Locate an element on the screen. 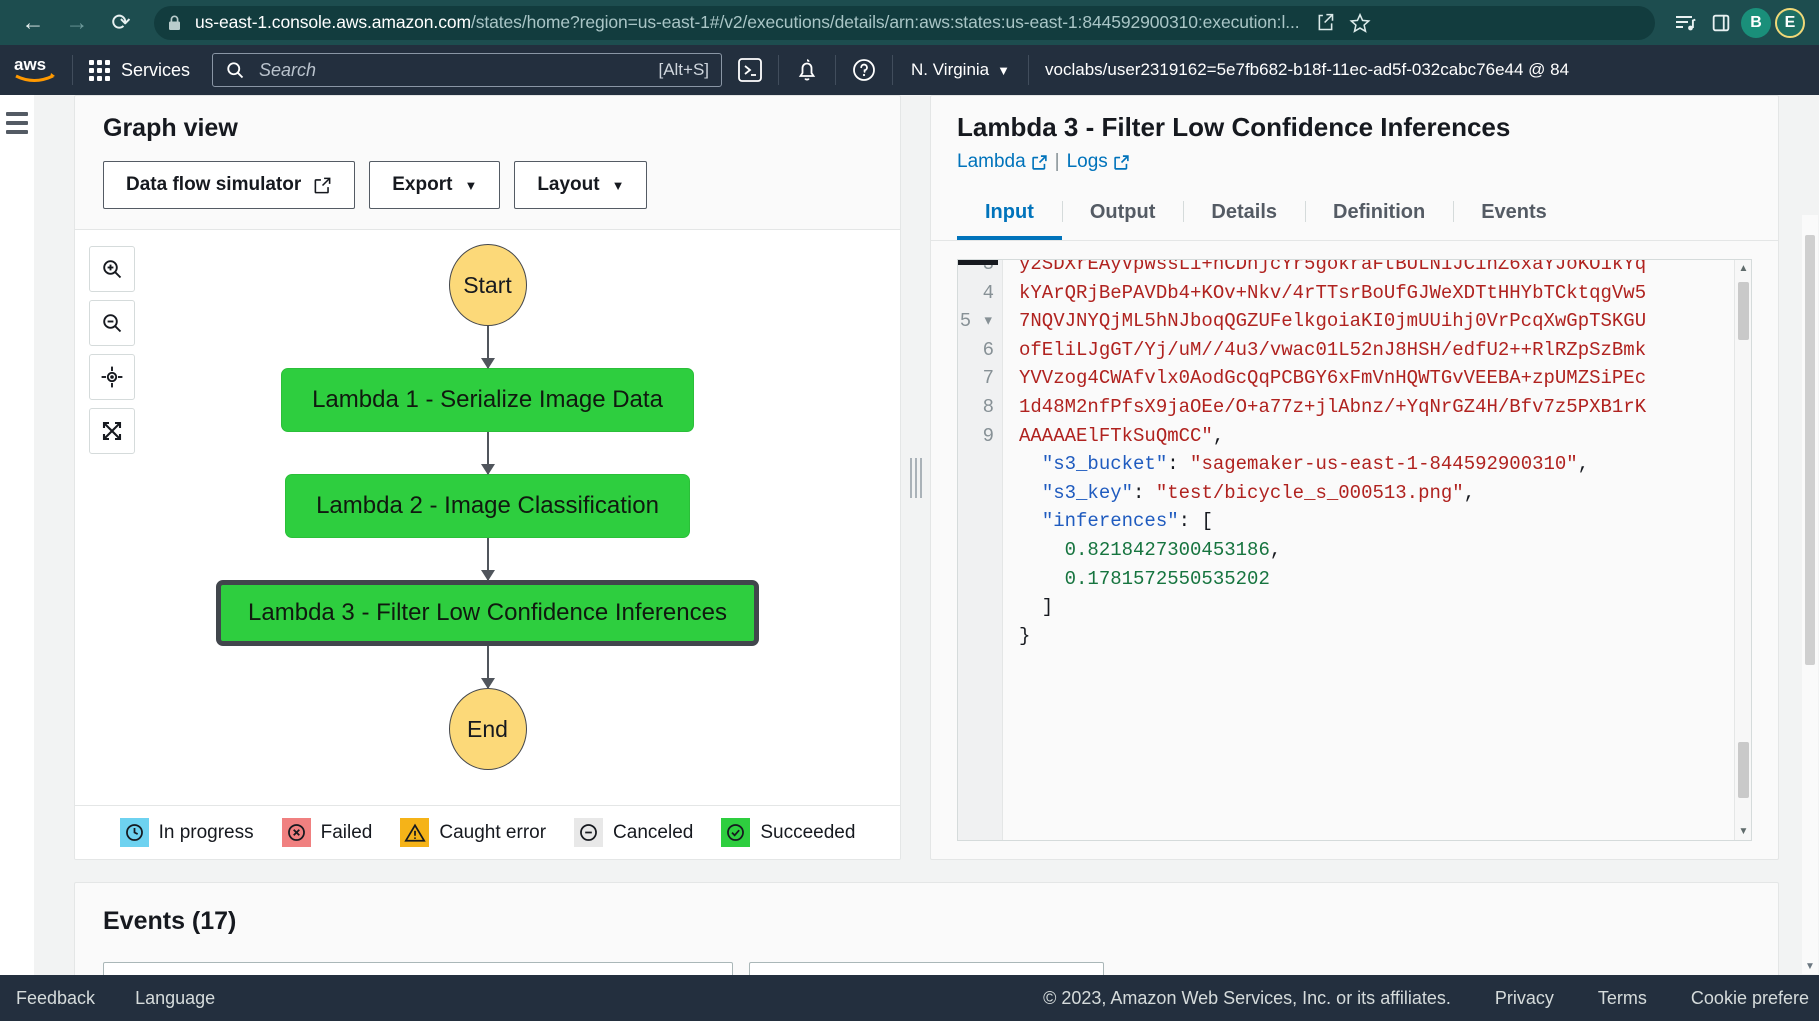  global-search-box: [Alt+S] is located at coordinates (467, 70).